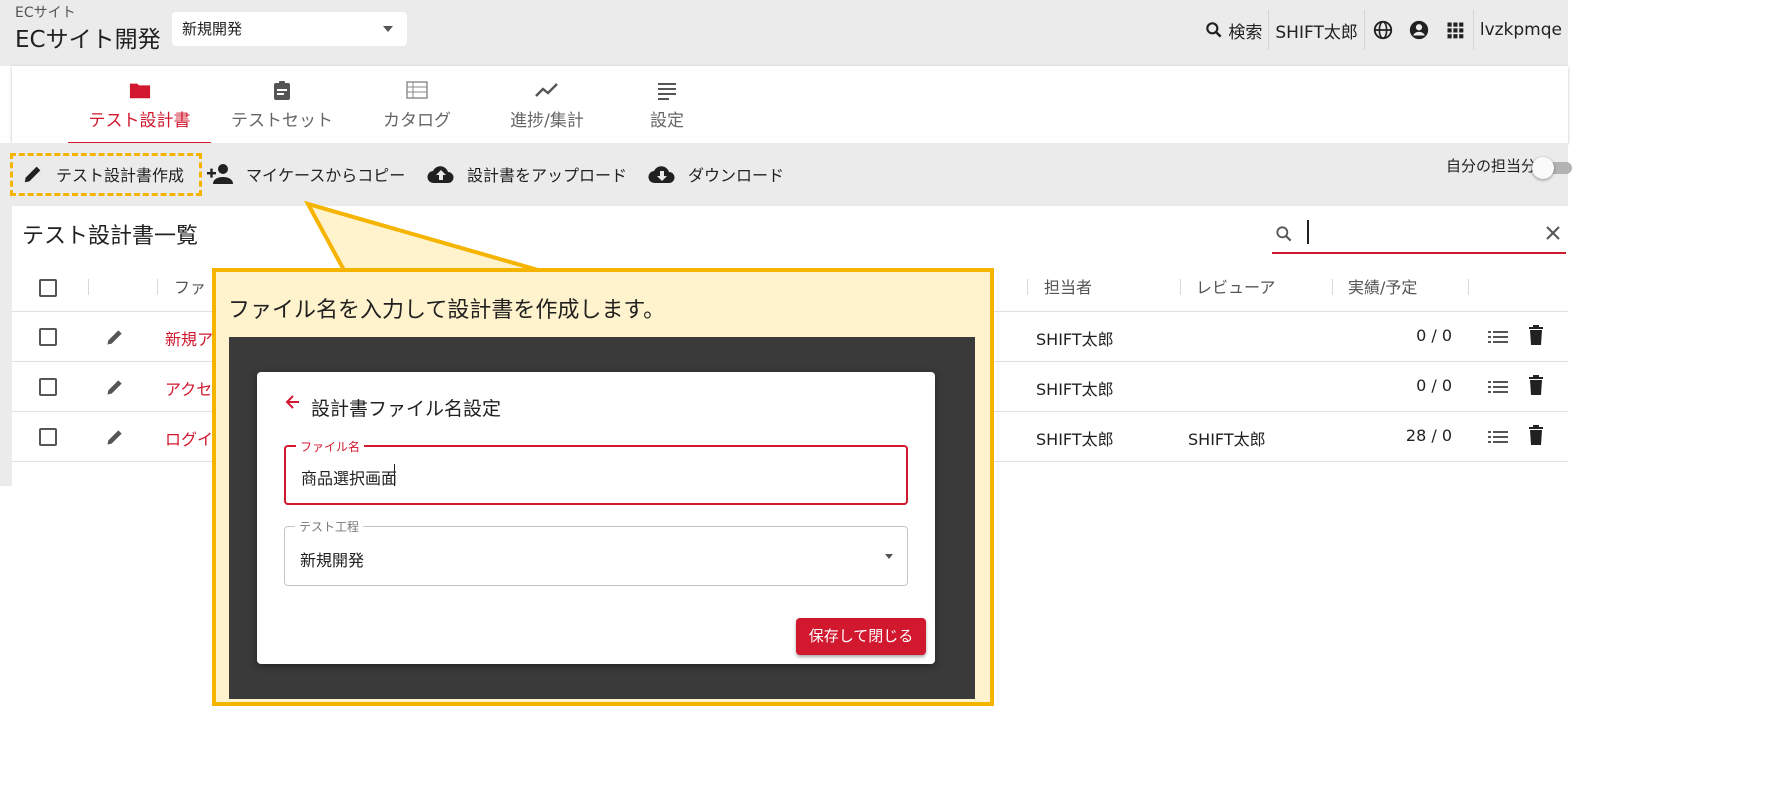 This screenshot has width=1773, height=798. Describe the element at coordinates (110, 236) in the screenshot. I see `list-title: テスト設計書一覧` at that location.